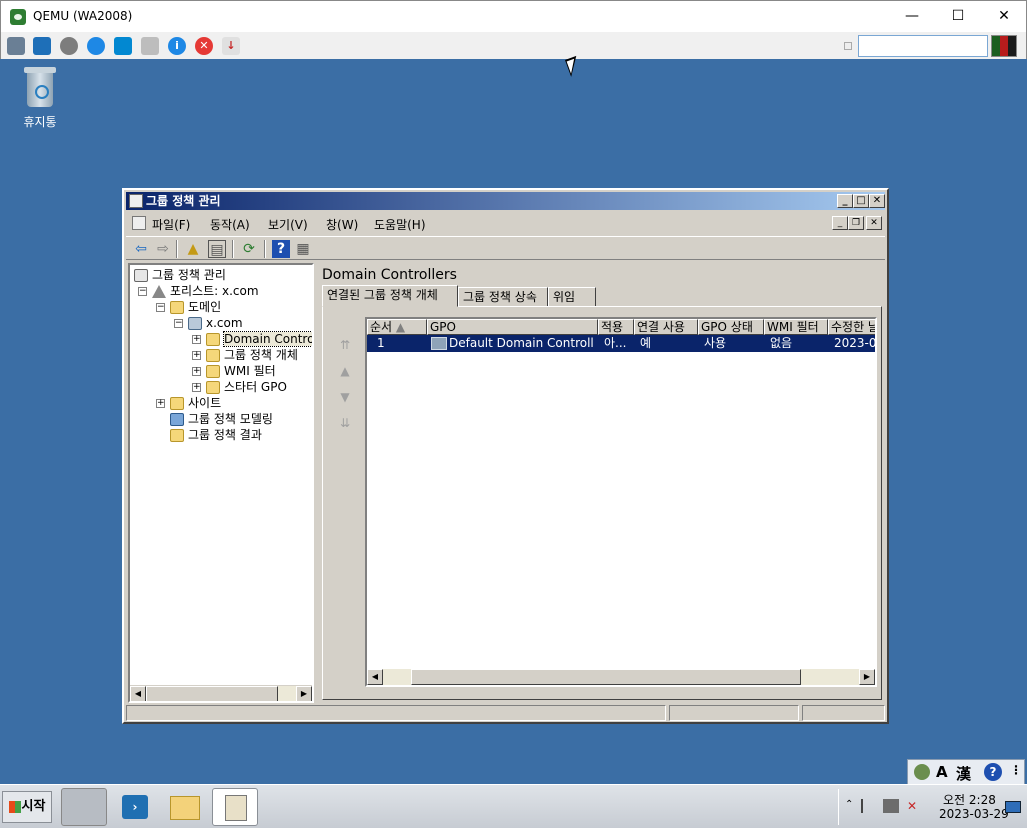 Image resolution: width=1027 pixels, height=828 pixels. What do you see at coordinates (781, 343) in the screenshot?
I see `cell-wmi-filter: 없음` at bounding box center [781, 343].